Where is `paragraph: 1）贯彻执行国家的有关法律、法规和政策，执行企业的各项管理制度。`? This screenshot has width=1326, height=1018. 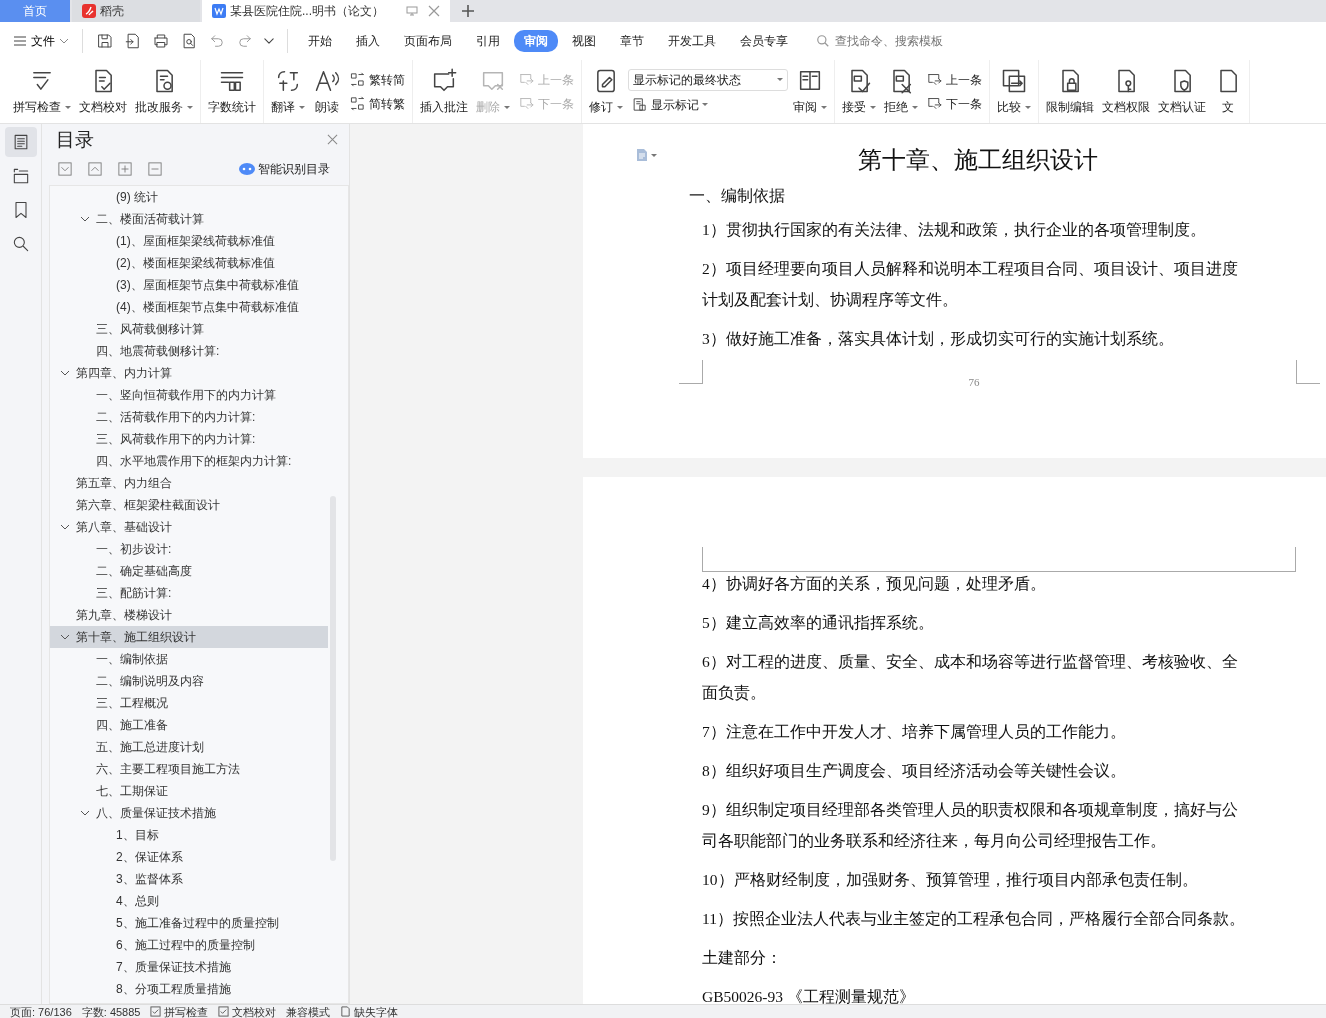
paragraph: 1）贯彻执行国家的有关法律、法规和政策，执行企业的各项管理制度。 is located at coordinates (954, 230).